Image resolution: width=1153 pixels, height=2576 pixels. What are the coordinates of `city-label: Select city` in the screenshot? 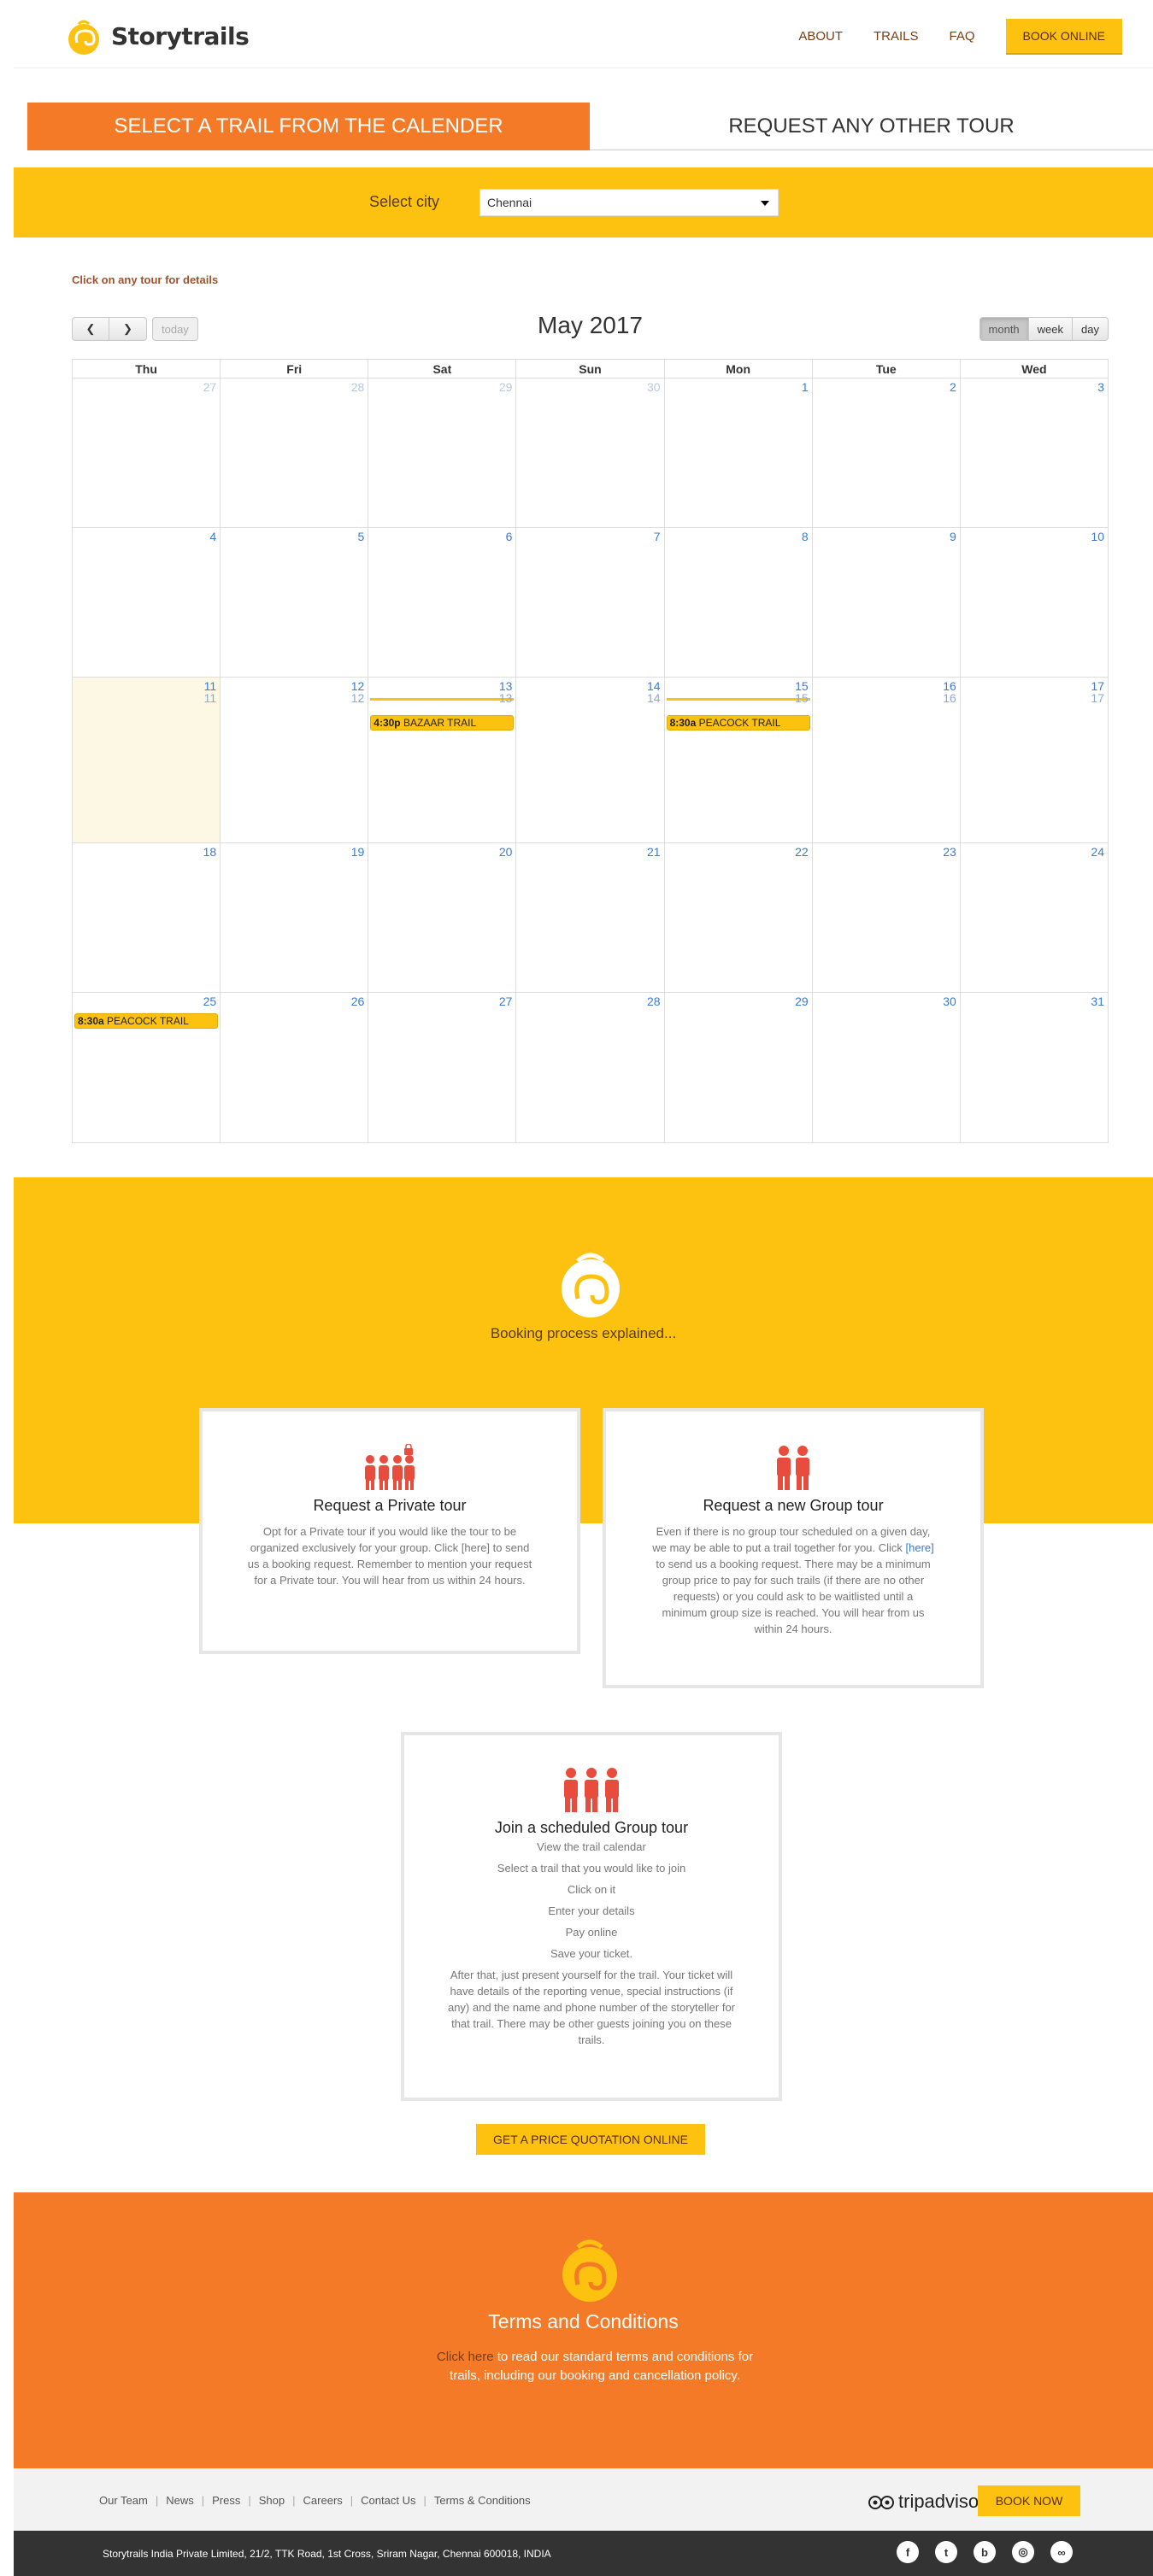 It's located at (405, 201).